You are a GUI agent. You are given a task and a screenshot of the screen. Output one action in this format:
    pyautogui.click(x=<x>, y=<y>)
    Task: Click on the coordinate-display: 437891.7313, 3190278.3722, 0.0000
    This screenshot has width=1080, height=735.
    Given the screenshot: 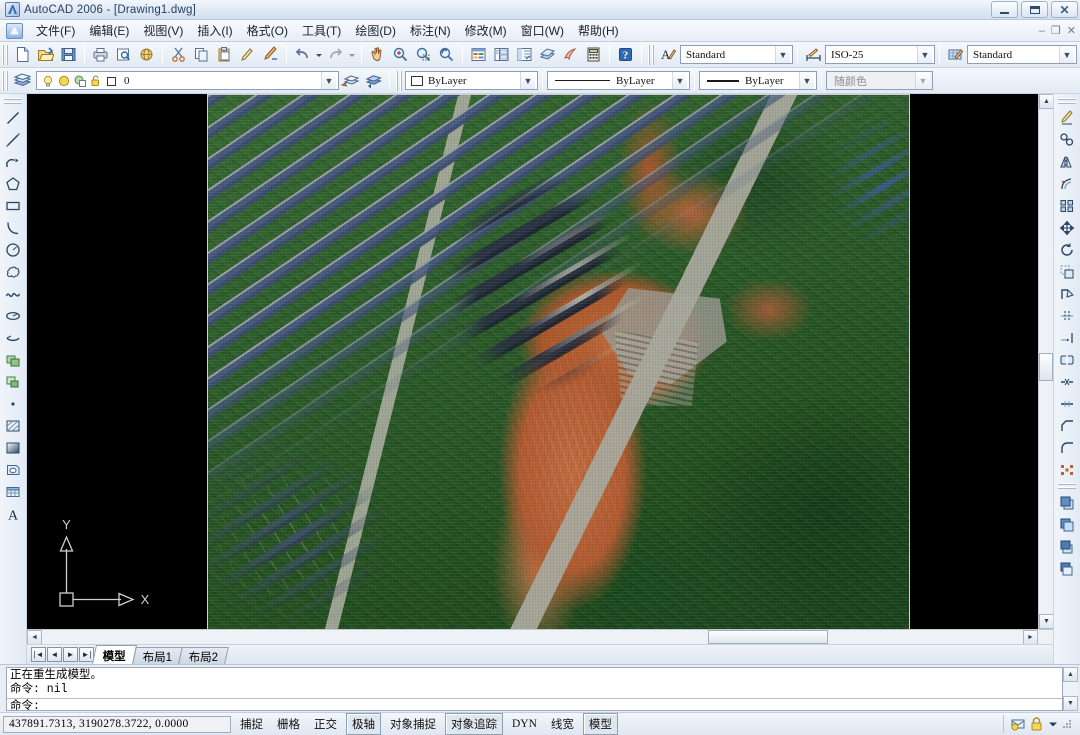 What is the action you would take?
    pyautogui.click(x=117, y=724)
    